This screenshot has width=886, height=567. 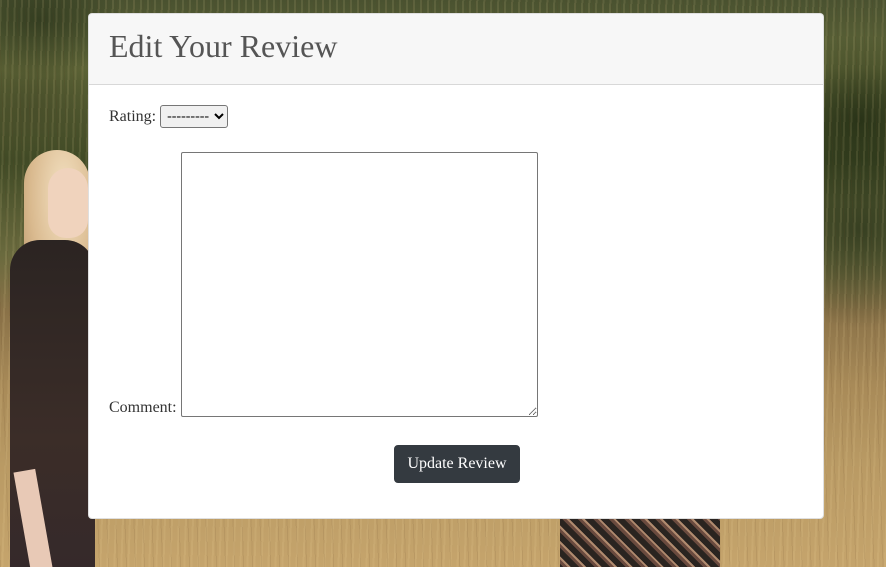 What do you see at coordinates (456, 49) in the screenshot?
I see `card-header: Edit Your Review` at bounding box center [456, 49].